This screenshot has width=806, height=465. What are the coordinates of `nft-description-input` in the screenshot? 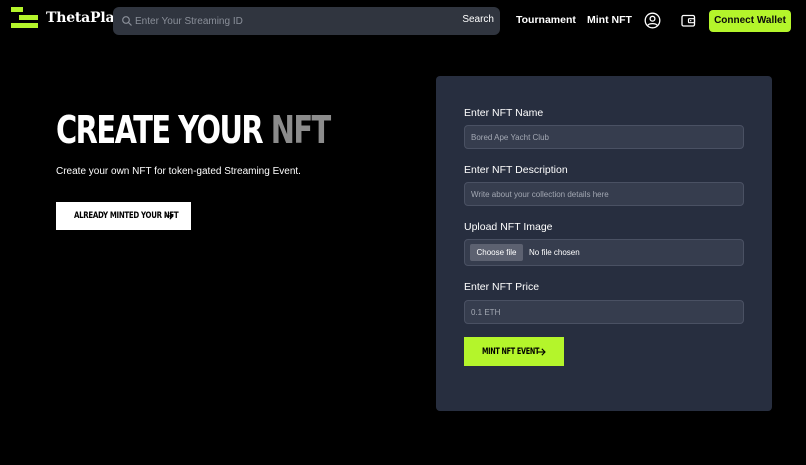 It's located at (604, 194).